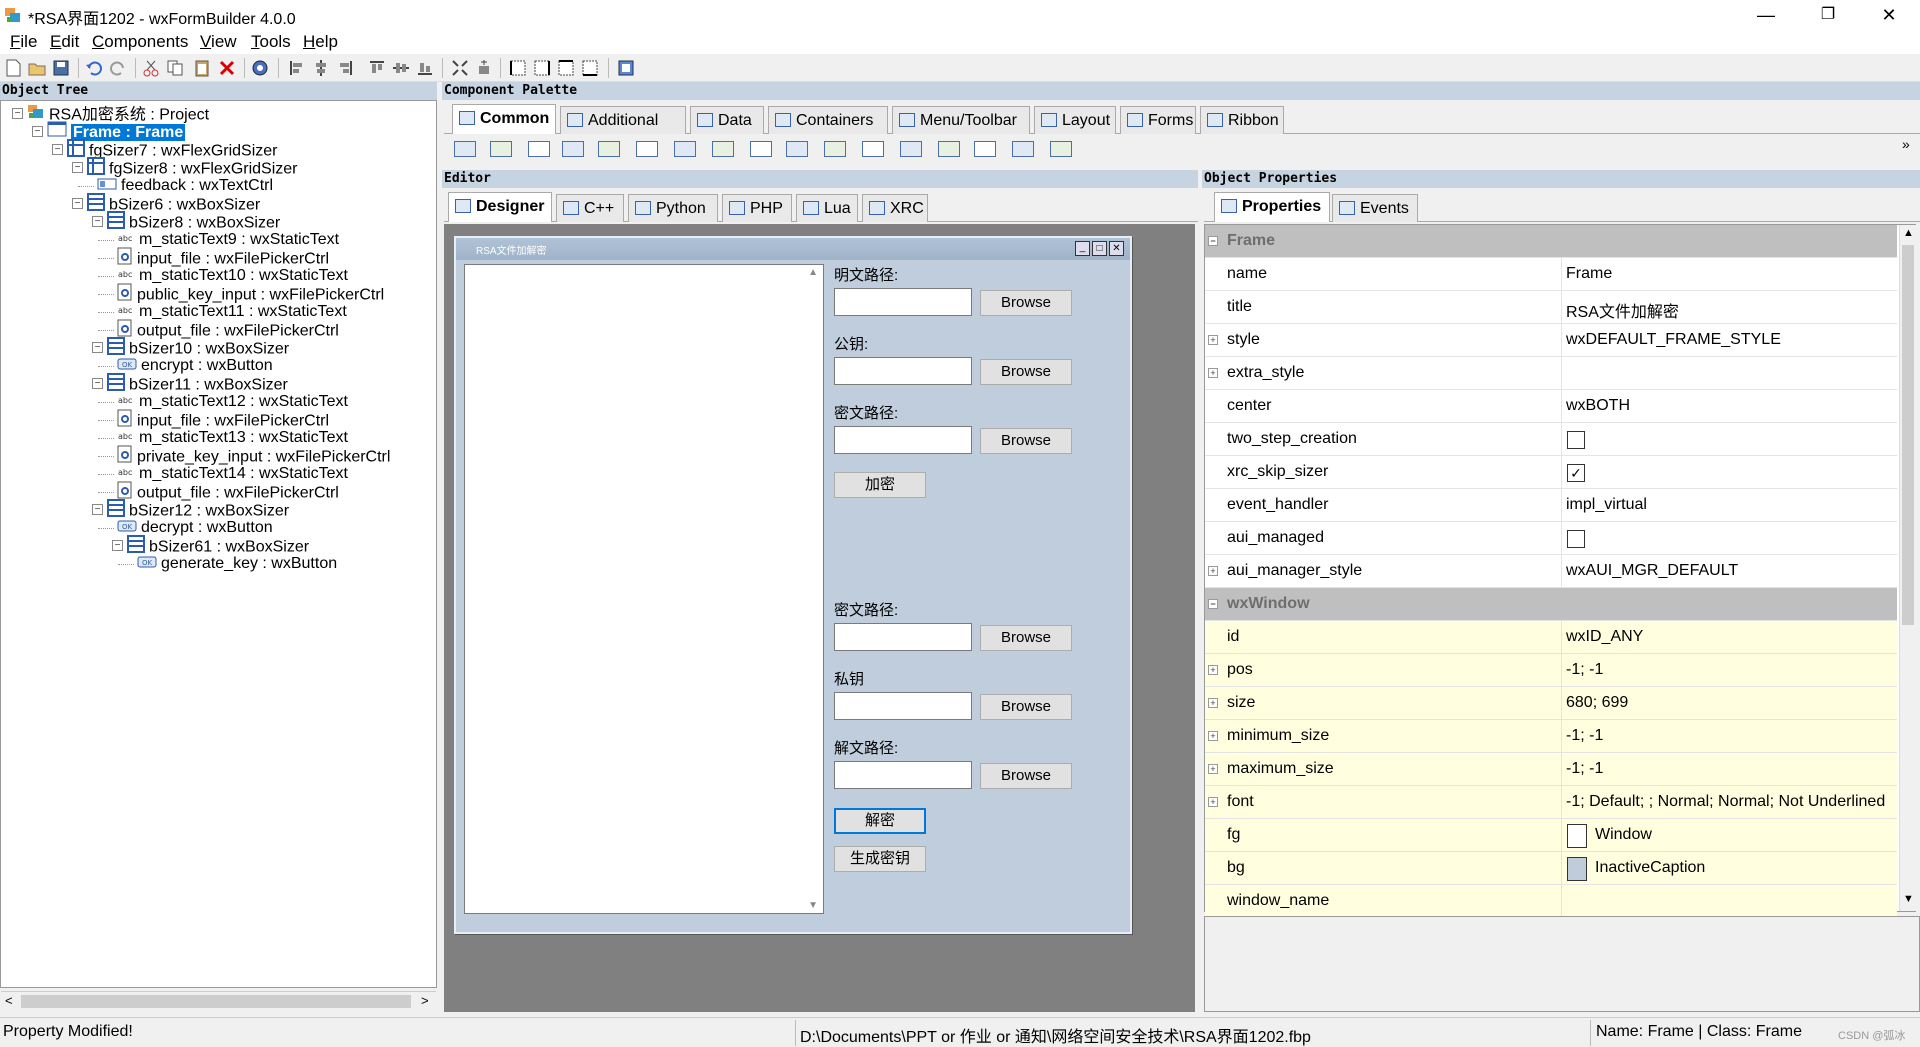 This screenshot has width=1920, height=1047. What do you see at coordinates (260, 68) in the screenshot?
I see `generate-code-icon` at bounding box center [260, 68].